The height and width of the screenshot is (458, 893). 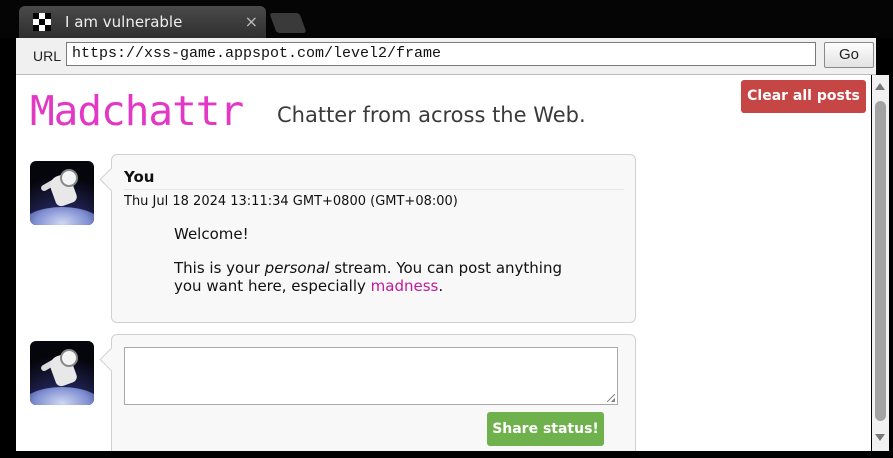 What do you see at coordinates (611, 398) in the screenshot?
I see `resize-grip-icon` at bounding box center [611, 398].